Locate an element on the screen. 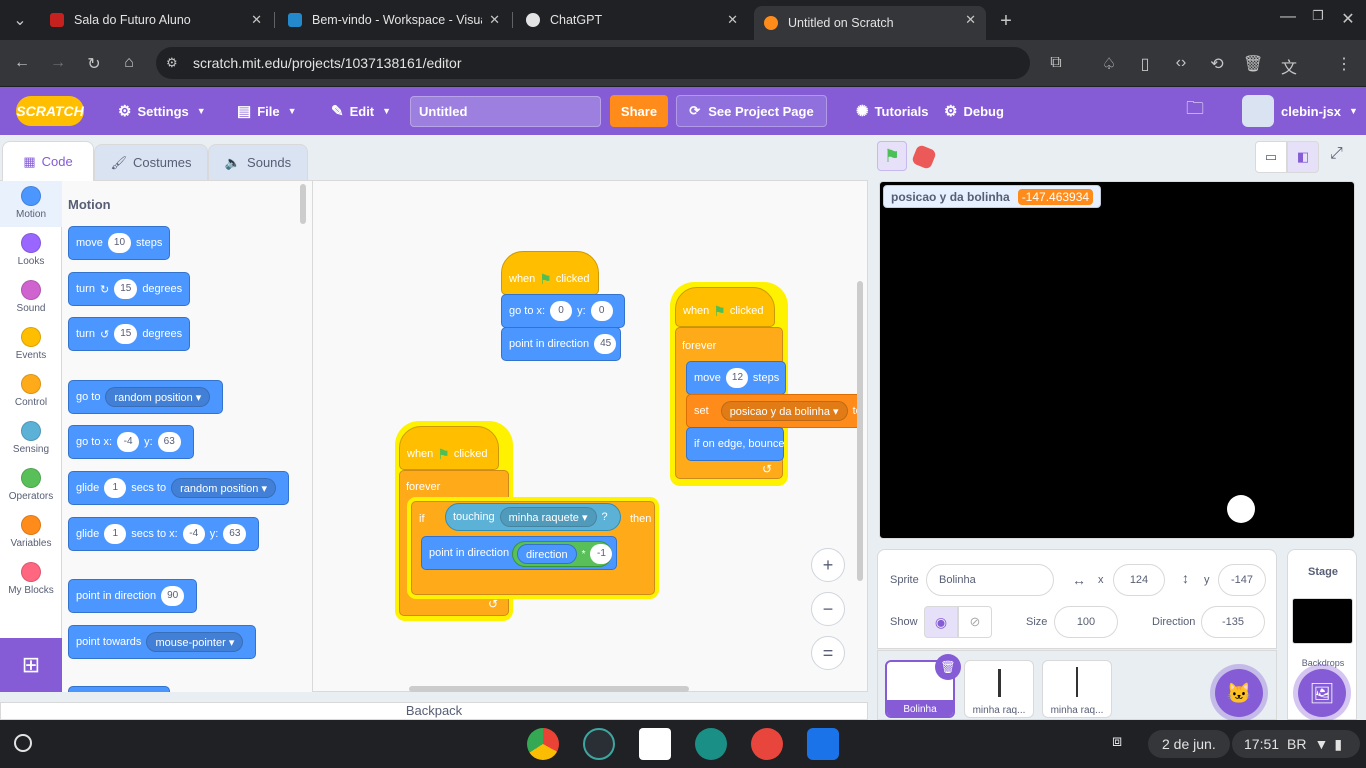 Image resolution: width=1366 pixels, height=768 pixels. tab-sounds: 🔈 Sounds is located at coordinates (258, 162).